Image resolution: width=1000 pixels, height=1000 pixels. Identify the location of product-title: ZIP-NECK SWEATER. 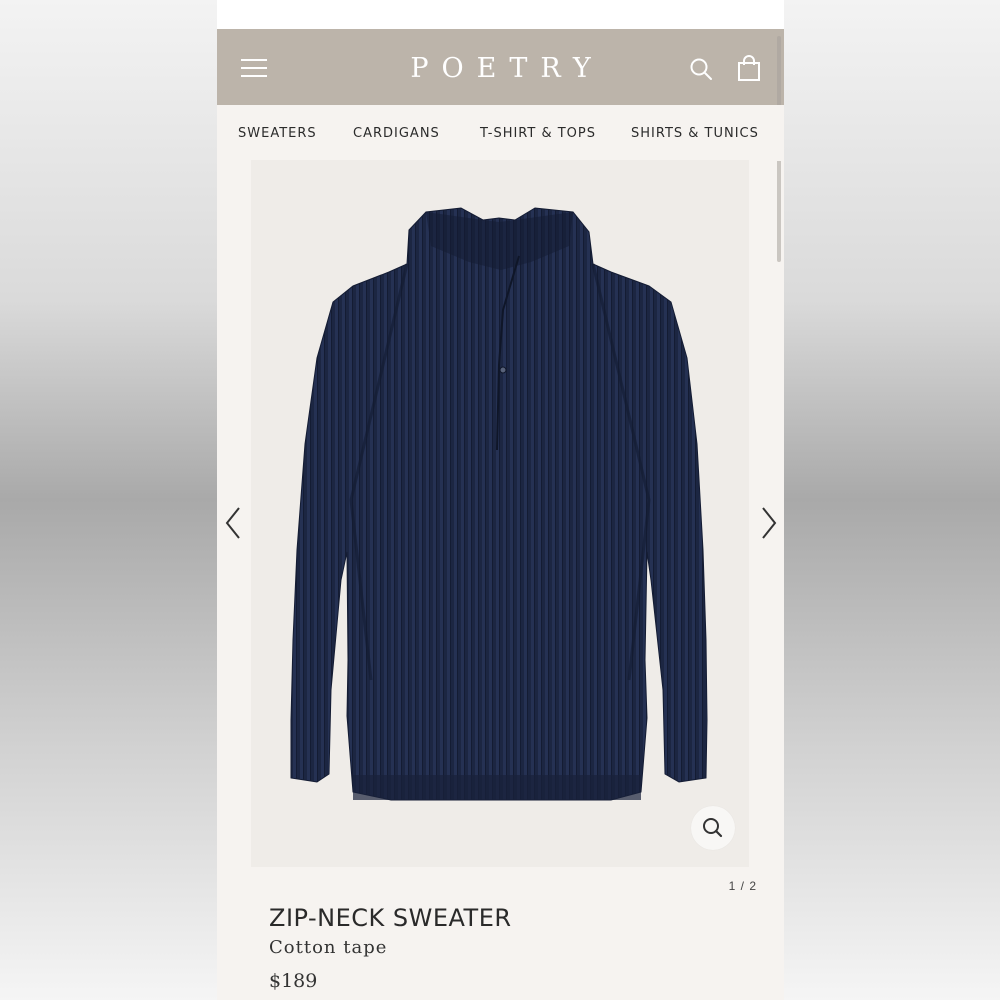
(390, 918).